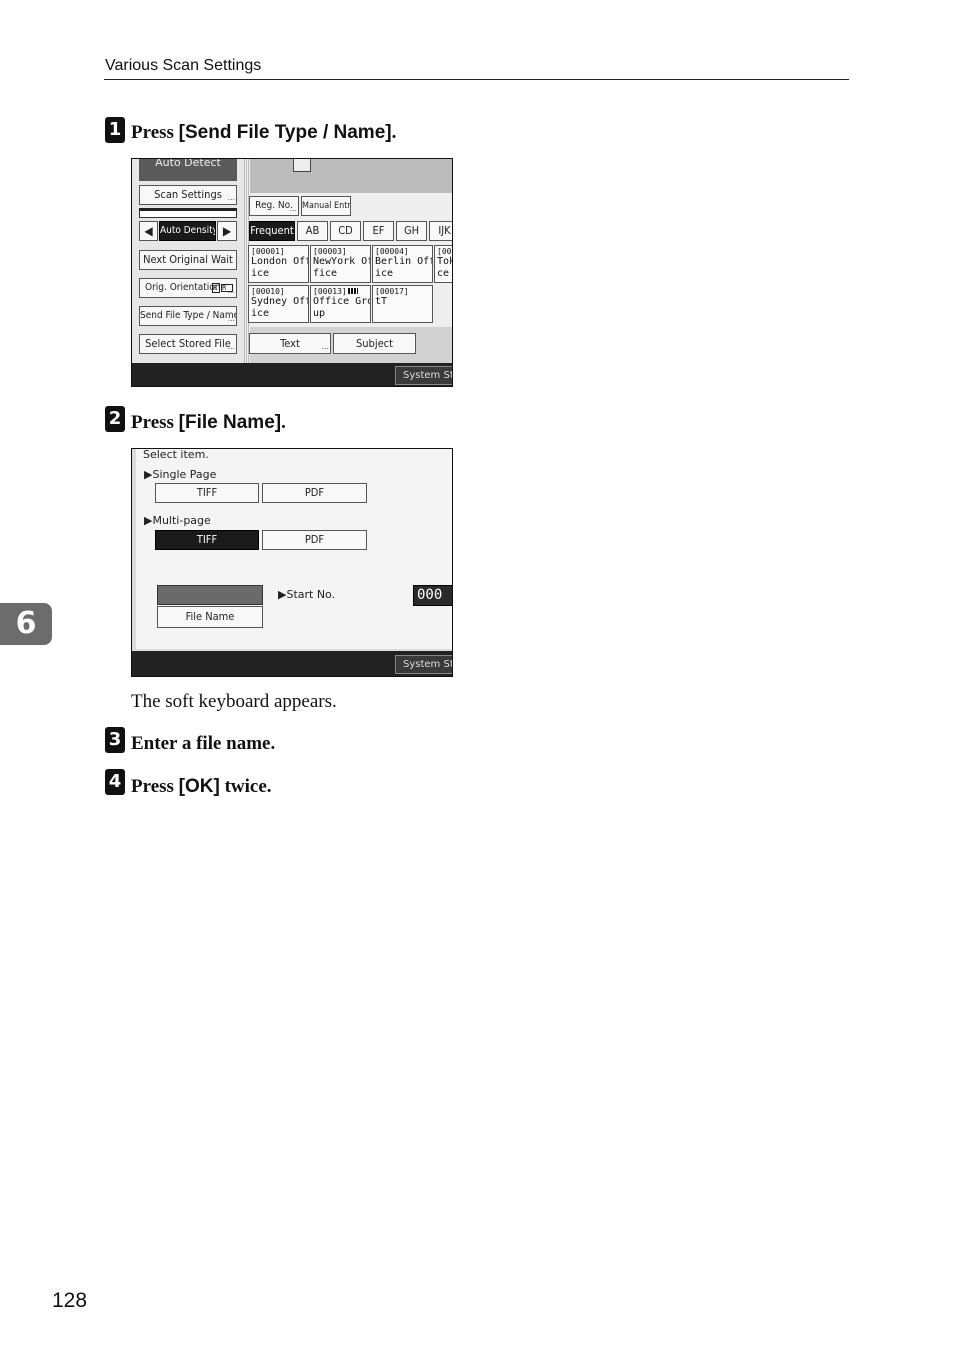  What do you see at coordinates (476, 79) in the screenshot?
I see `header-rule` at bounding box center [476, 79].